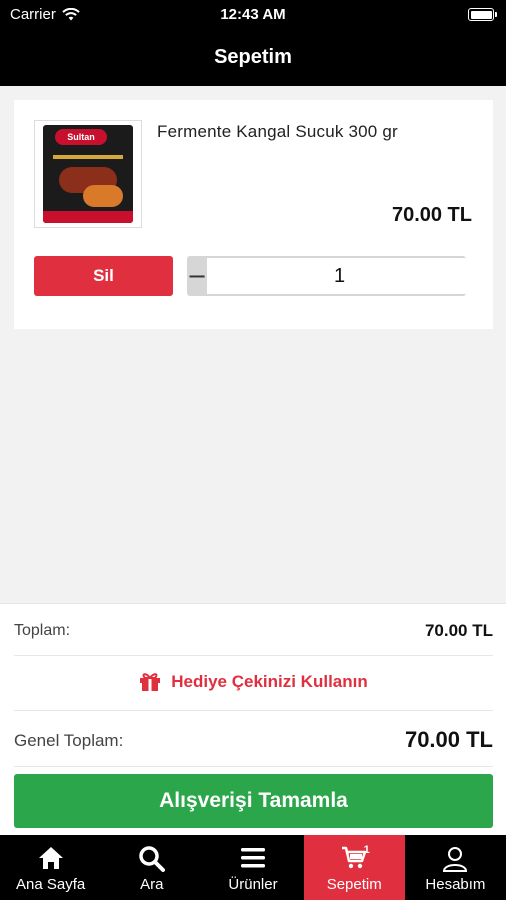 This screenshot has height=900, width=506. I want to click on home-icon, so click(50, 858).